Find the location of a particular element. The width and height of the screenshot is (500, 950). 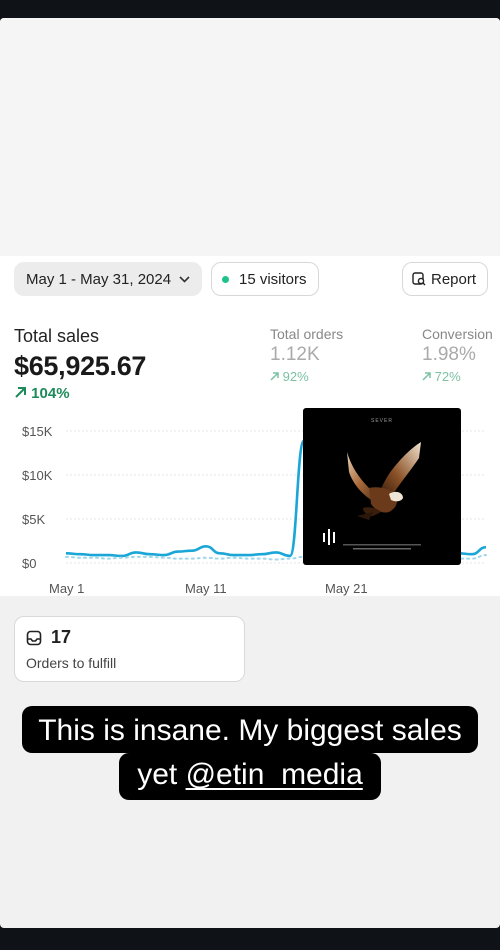

total-orders-metric: Total orders 1.12K 92% is located at coordinates (306, 355).